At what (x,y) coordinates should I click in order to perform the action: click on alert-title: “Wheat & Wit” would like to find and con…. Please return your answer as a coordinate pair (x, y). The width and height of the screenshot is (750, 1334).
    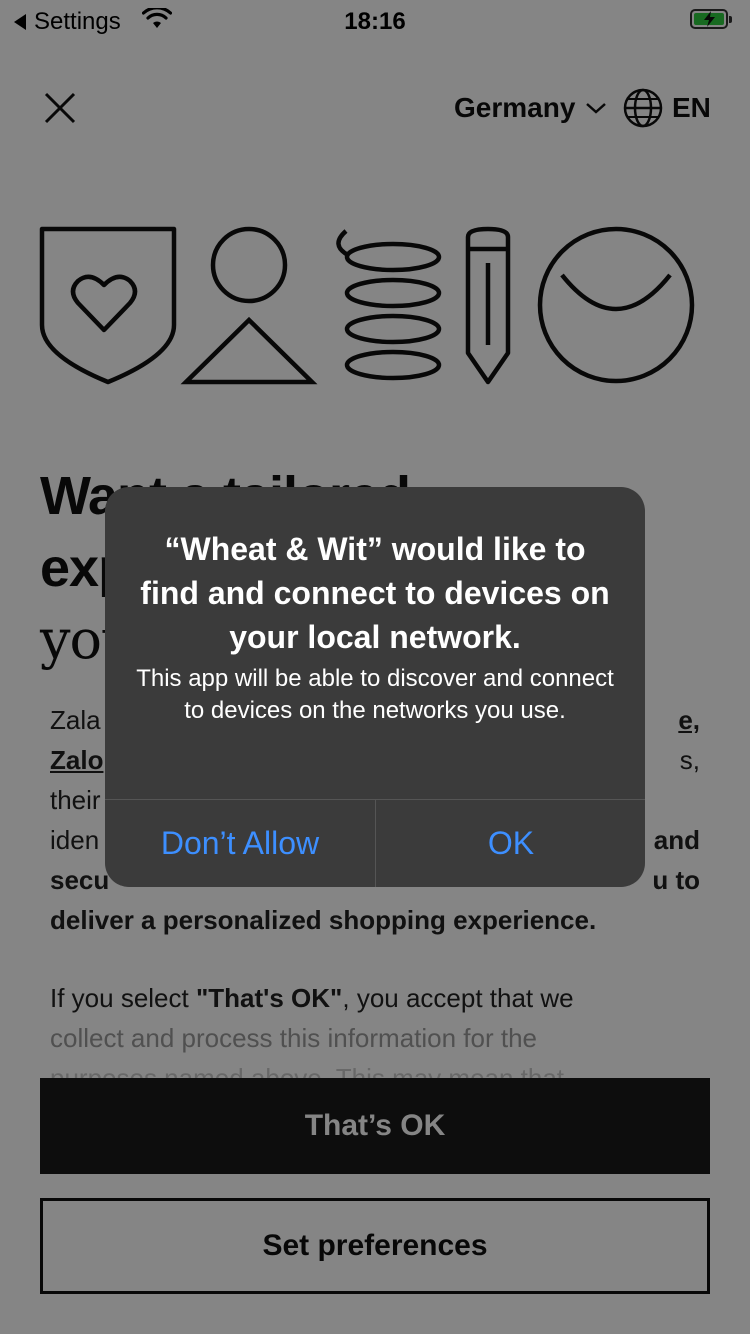
    Looking at the image, I should click on (375, 593).